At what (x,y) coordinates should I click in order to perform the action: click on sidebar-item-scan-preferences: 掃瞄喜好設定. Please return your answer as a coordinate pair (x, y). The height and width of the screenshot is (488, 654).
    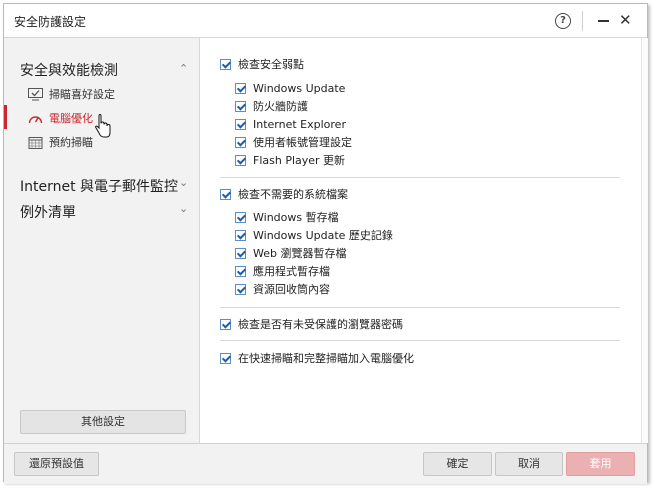
    Looking at the image, I should click on (71, 94).